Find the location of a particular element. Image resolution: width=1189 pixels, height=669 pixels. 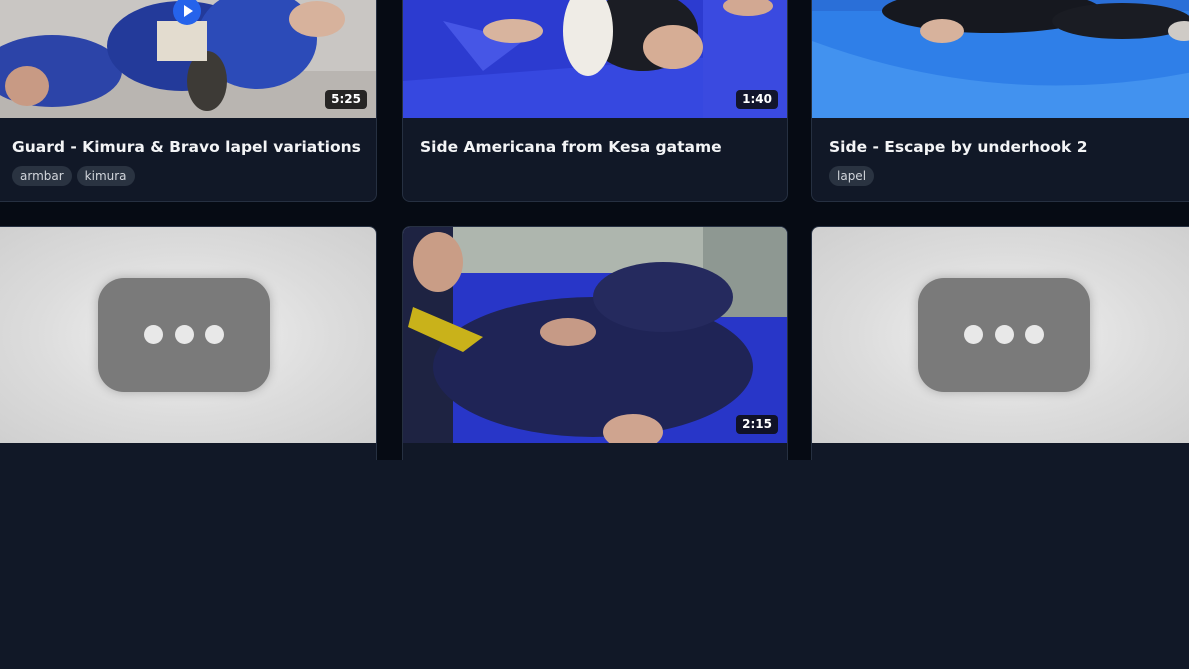

tag-chip: armbar is located at coordinates (42, 176).